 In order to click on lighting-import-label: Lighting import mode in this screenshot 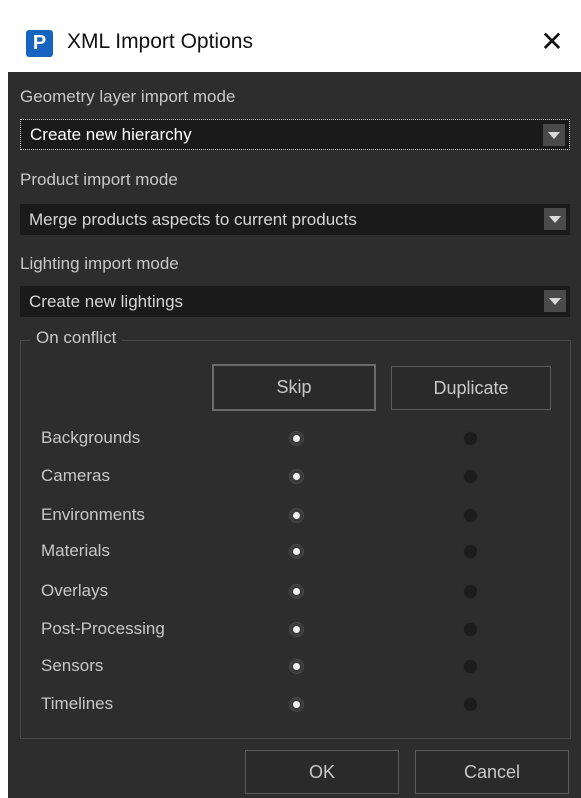, I will do `click(99, 263)`.